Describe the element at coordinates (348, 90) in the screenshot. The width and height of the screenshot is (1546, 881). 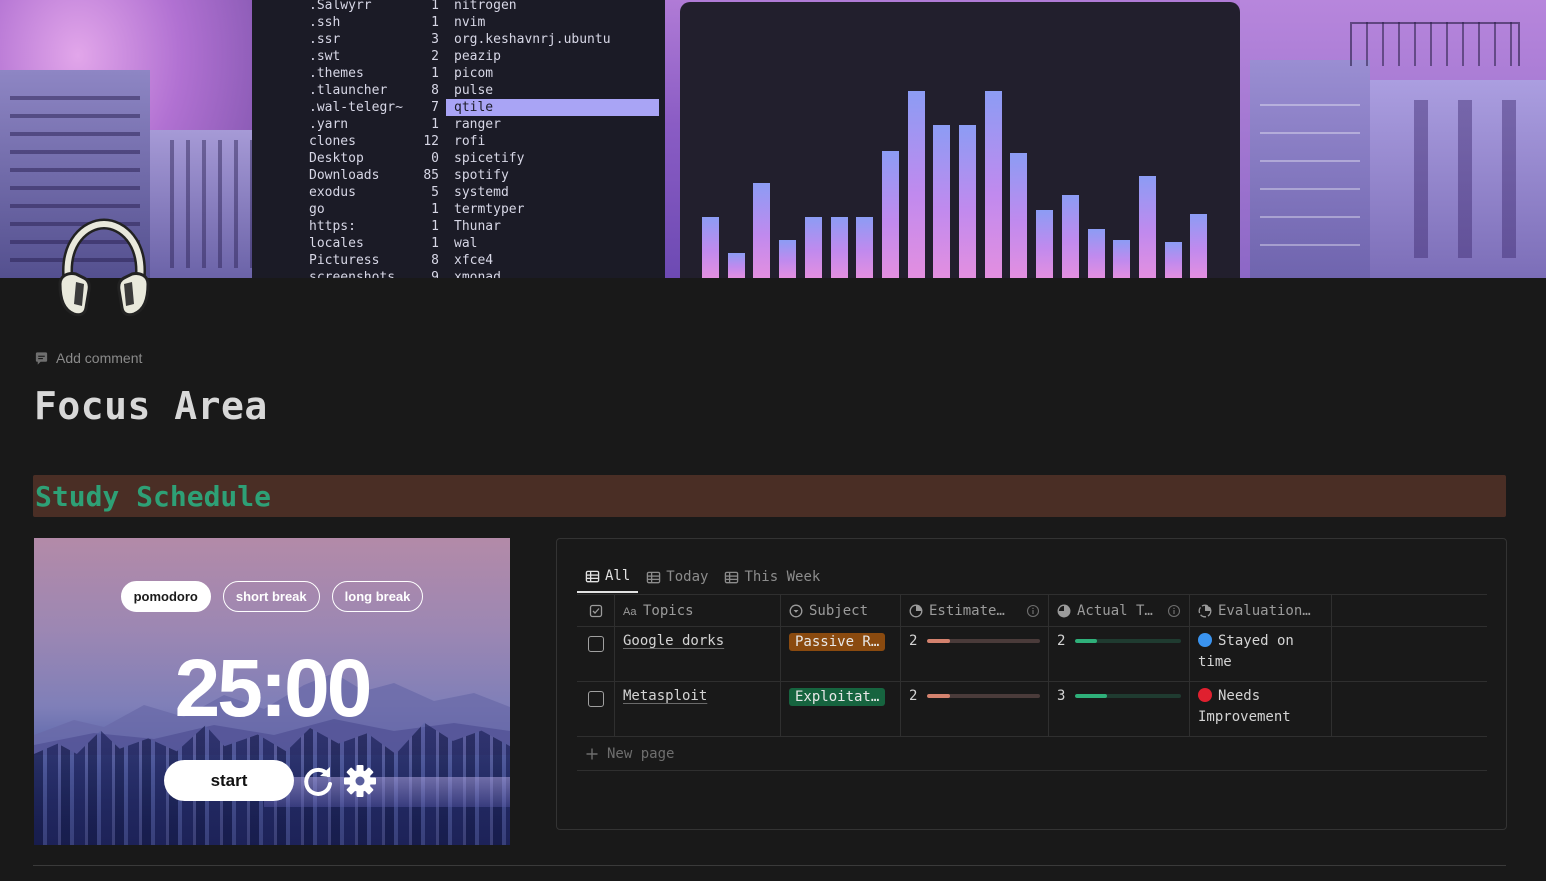
I see `terminal-dir-name: .tlauncher` at that location.